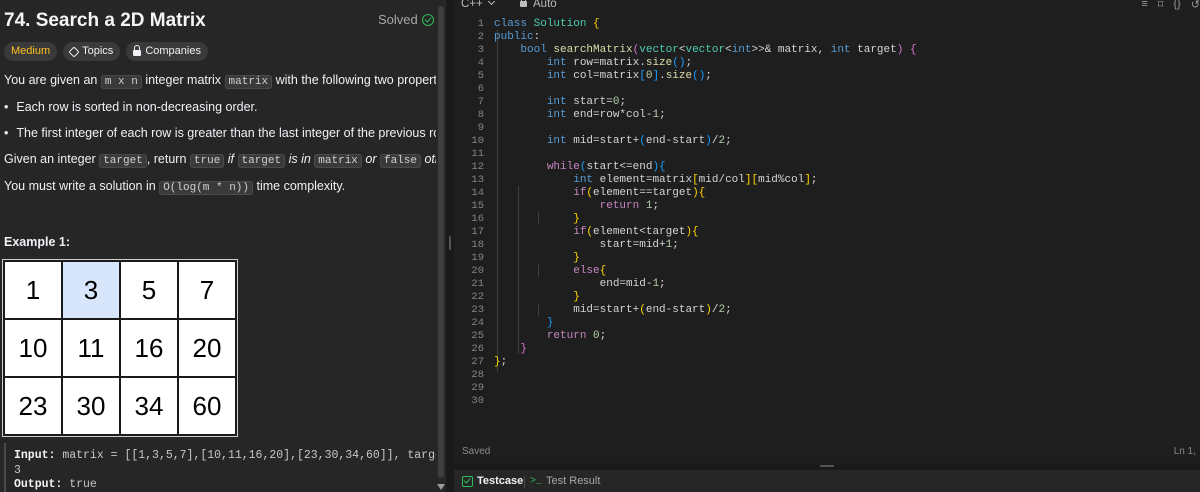  Describe the element at coordinates (450, 243) in the screenshot. I see `drag-grip-icon` at that location.